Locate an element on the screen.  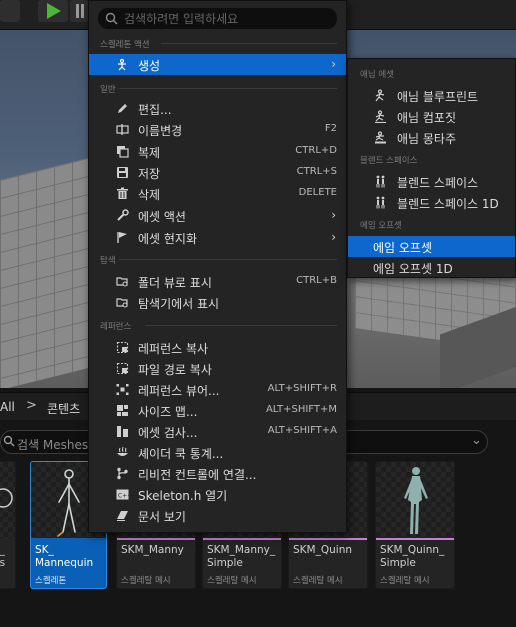
toolbar-button is located at coordinates (10, 11).